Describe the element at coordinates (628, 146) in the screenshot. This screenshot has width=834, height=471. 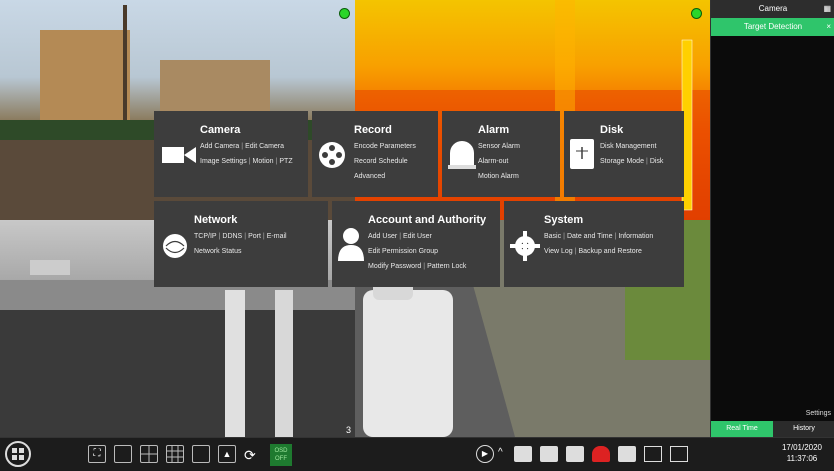
I see `link-disk-management: Disk Management` at that location.